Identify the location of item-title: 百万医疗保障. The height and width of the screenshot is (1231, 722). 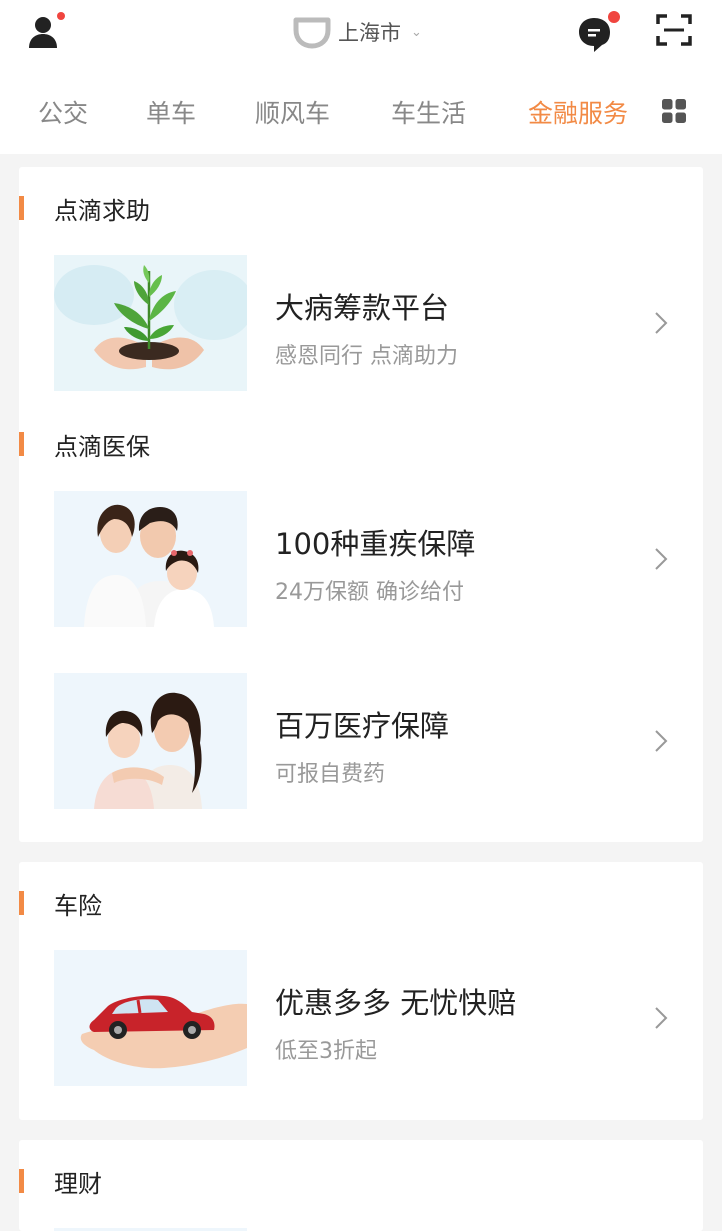
(362, 726).